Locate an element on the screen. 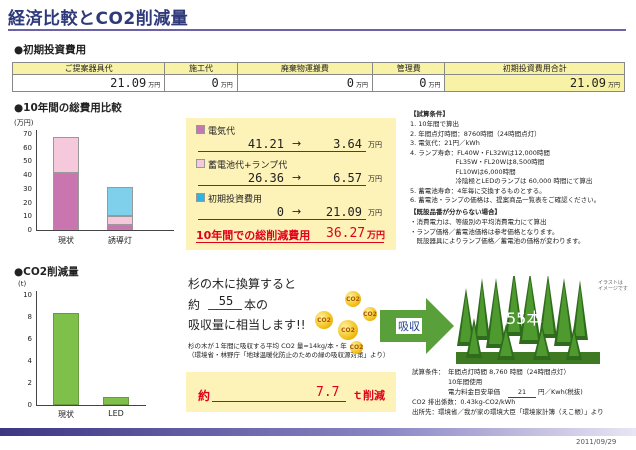 The width and height of the screenshot is (636, 450). condition-line: 4. ランプ寿命：FL40W・FL32Wは12,000時間 is located at coordinates (480, 152).